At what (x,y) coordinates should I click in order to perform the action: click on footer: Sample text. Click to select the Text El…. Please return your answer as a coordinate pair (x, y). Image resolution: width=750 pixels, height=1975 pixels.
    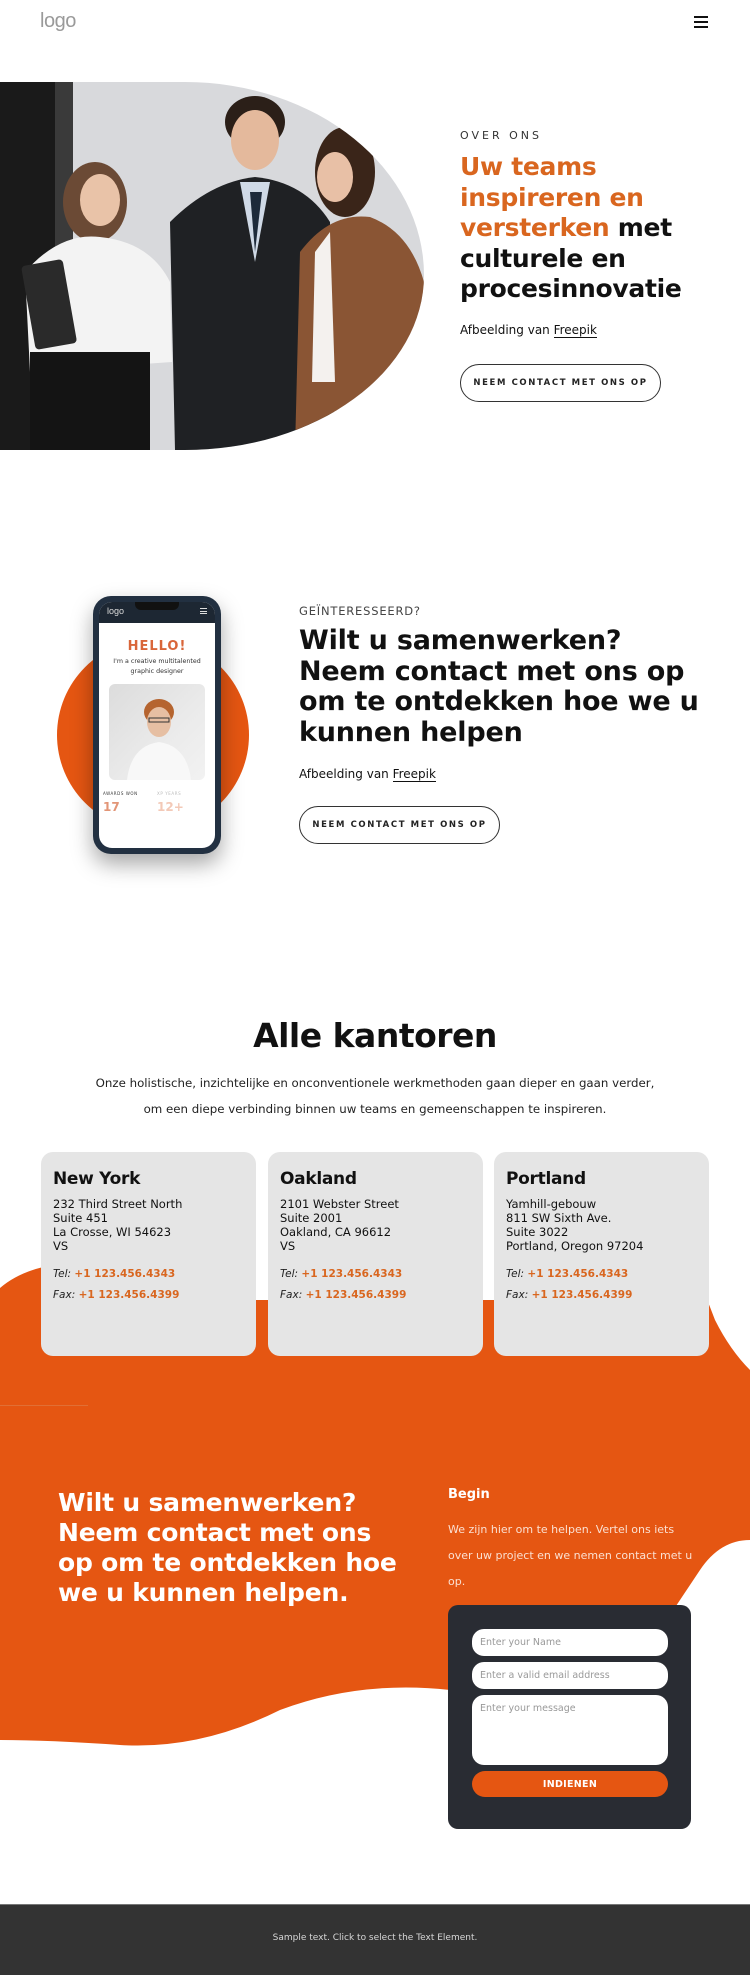
    Looking at the image, I should click on (375, 1939).